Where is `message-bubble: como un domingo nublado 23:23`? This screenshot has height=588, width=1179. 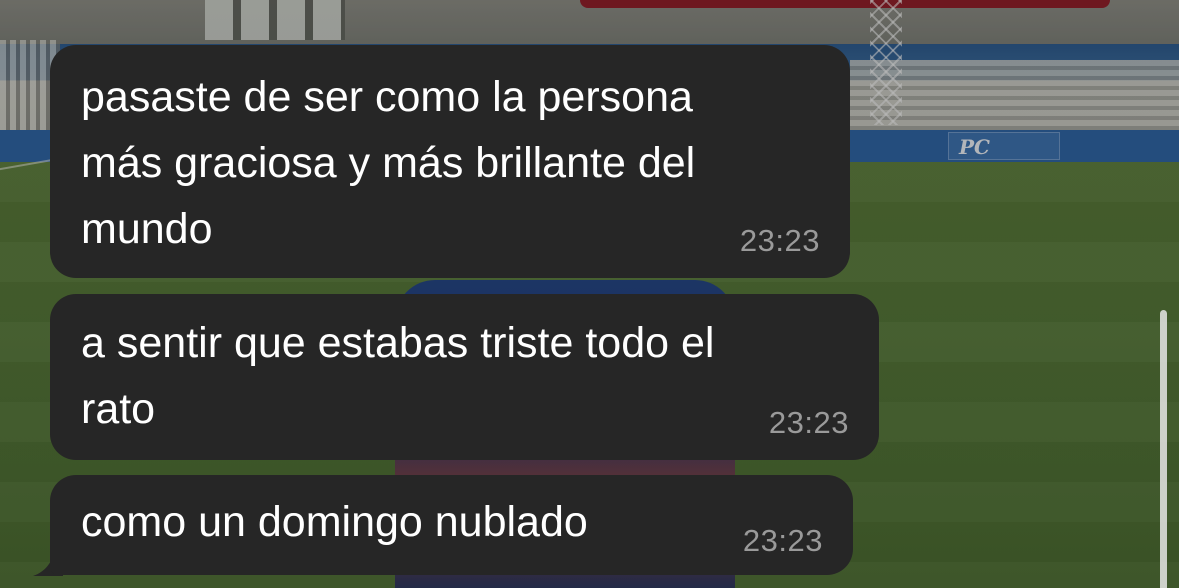 message-bubble: como un domingo nublado 23:23 is located at coordinates (451, 525).